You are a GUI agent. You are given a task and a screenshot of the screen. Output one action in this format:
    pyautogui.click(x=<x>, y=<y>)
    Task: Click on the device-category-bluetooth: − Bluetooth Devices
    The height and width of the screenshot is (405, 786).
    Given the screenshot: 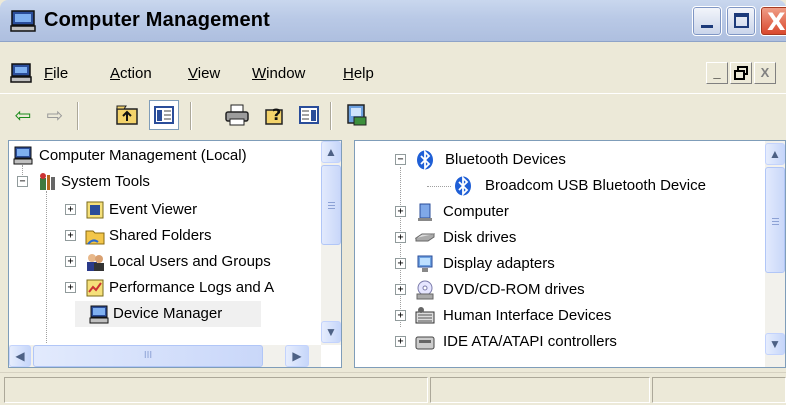 What is the action you would take?
    pyautogui.click(x=575, y=160)
    